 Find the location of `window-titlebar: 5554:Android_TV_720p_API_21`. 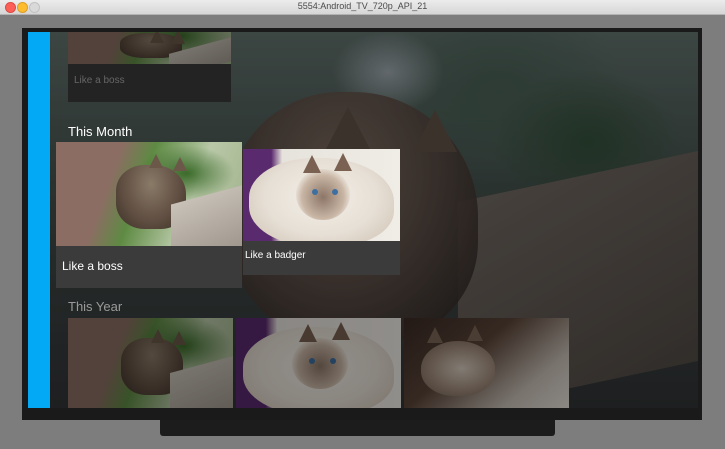

window-titlebar: 5554:Android_TV_720p_API_21 is located at coordinates (362, 7).